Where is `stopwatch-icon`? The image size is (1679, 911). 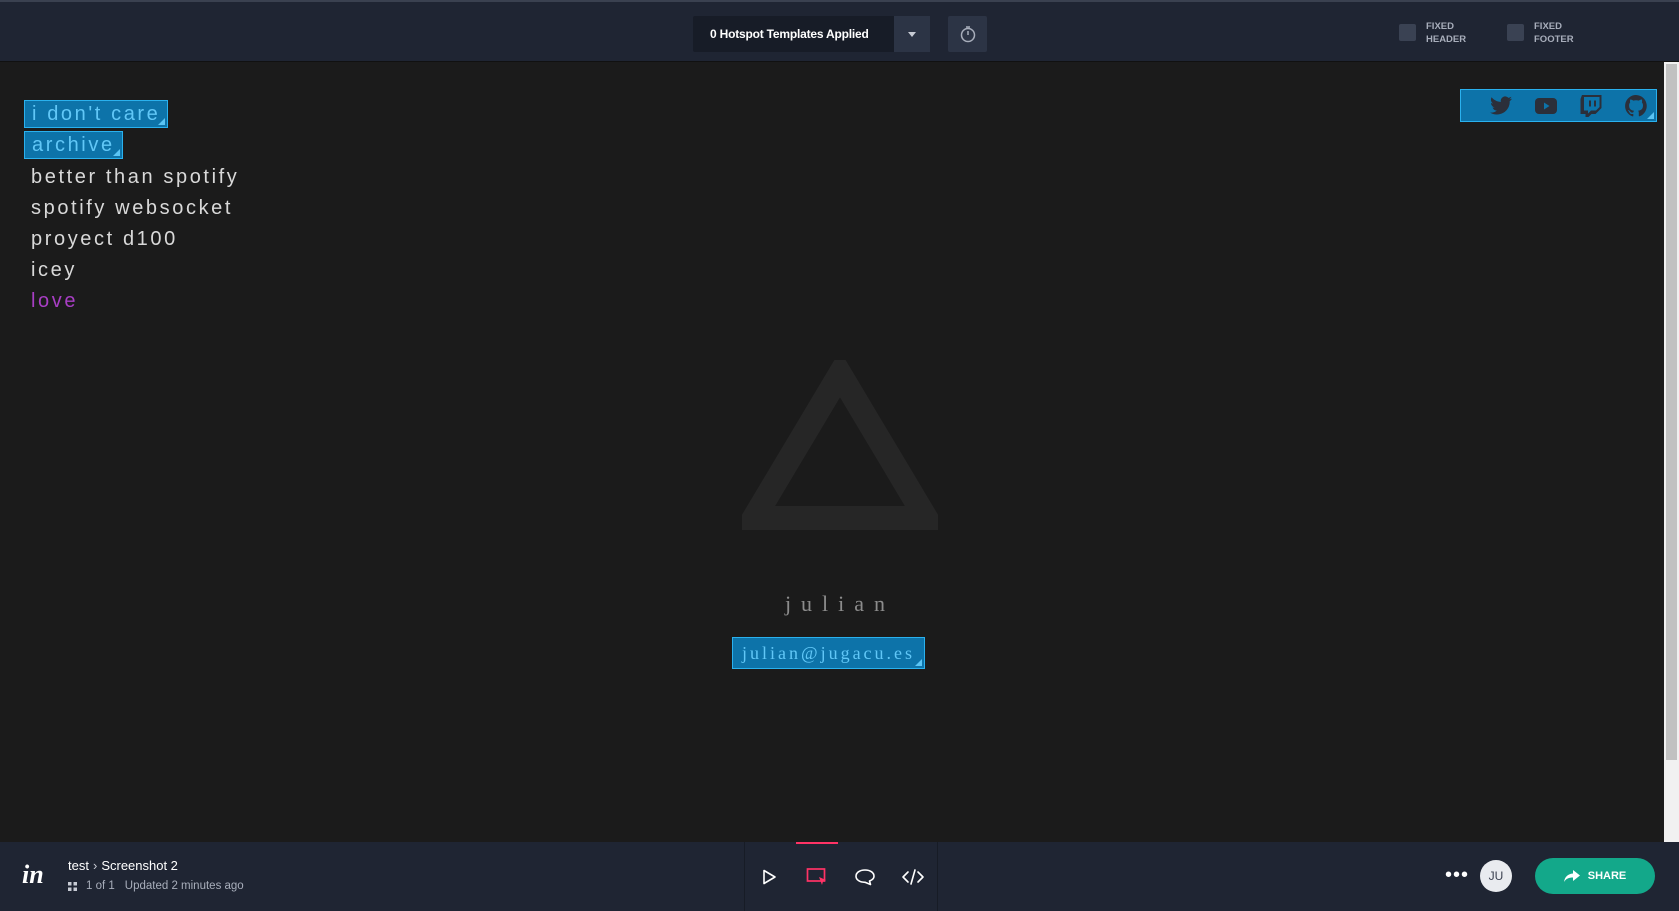
stopwatch-icon is located at coordinates (967, 34).